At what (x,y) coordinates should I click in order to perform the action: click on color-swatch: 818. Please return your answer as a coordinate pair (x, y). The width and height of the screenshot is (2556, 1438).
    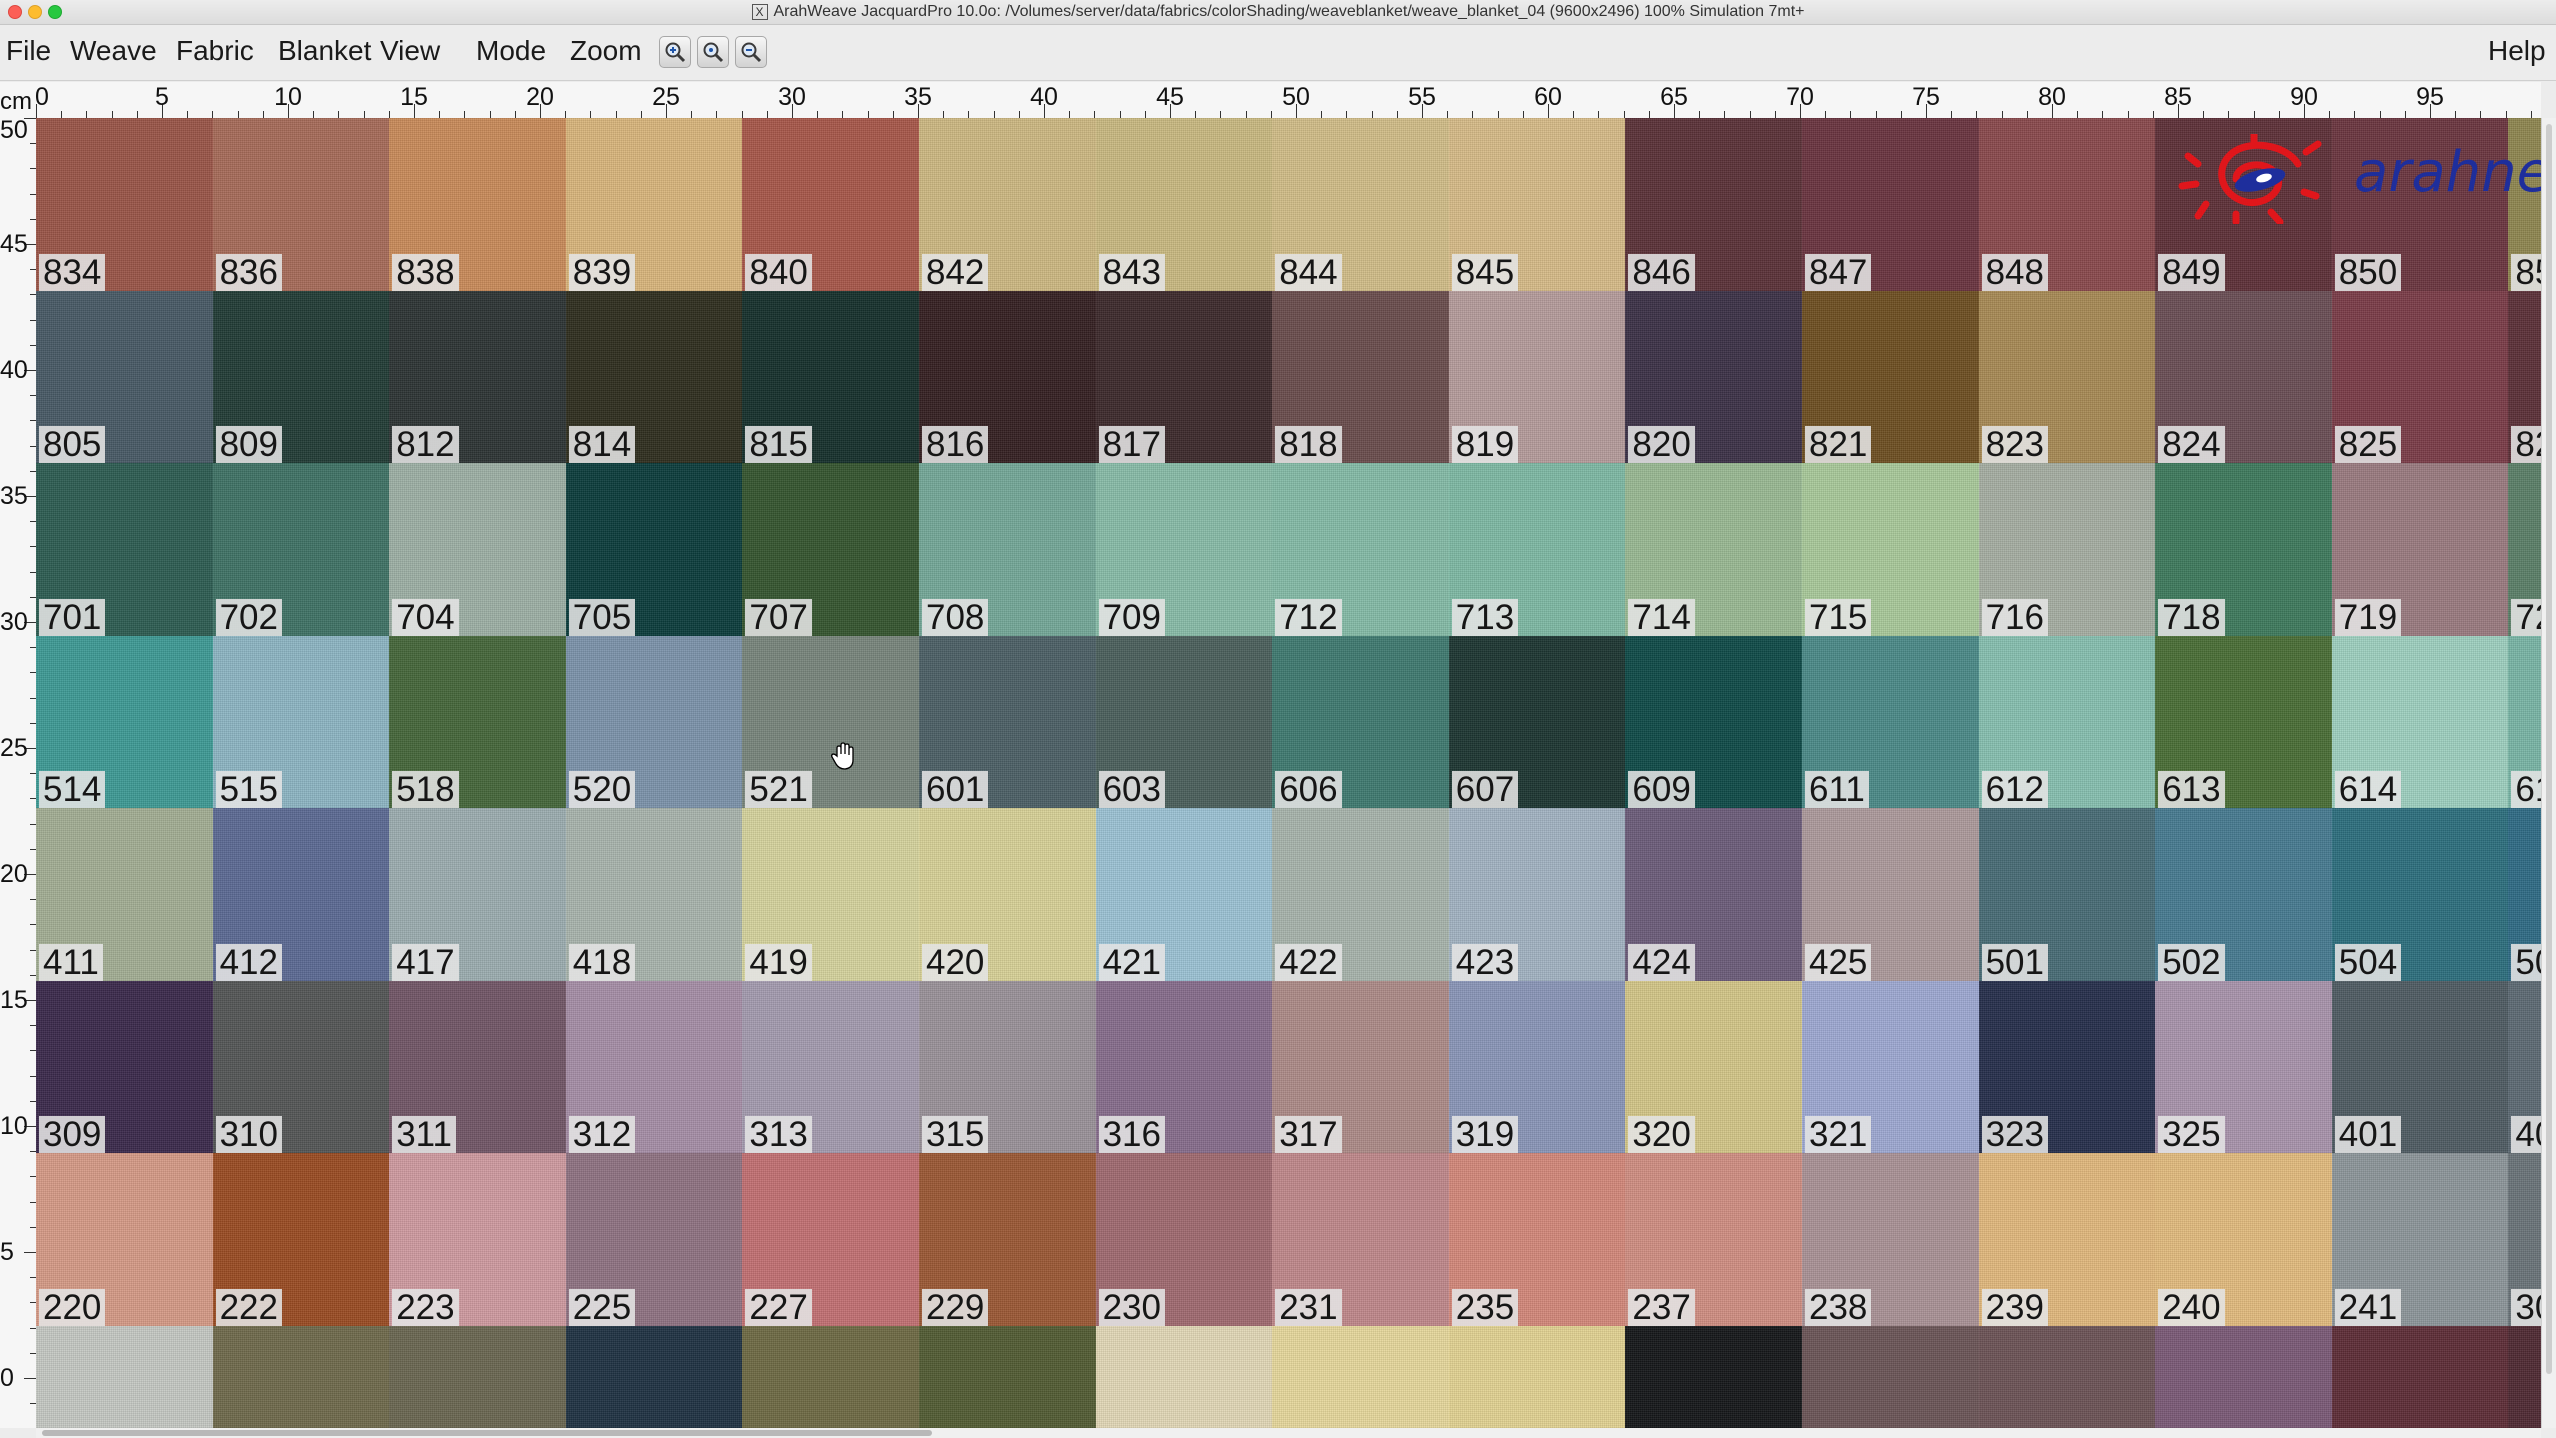
    Looking at the image, I should click on (1361, 377).